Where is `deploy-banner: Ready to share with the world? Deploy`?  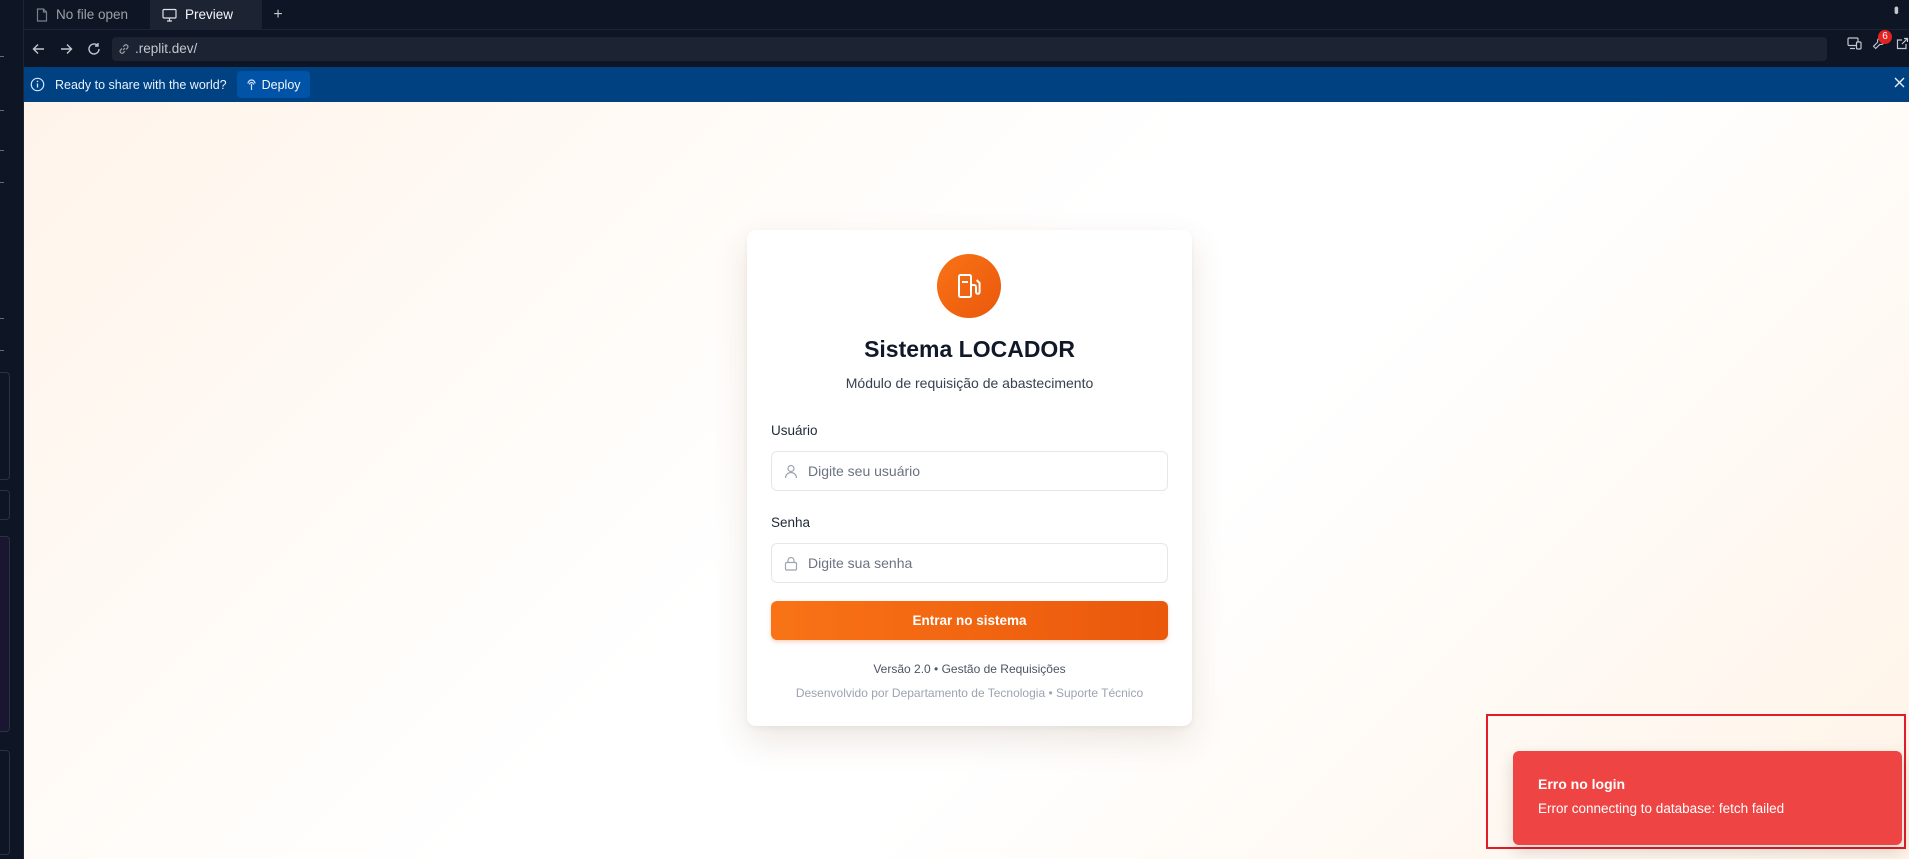 deploy-banner: Ready to share with the world? Deploy is located at coordinates (966, 84).